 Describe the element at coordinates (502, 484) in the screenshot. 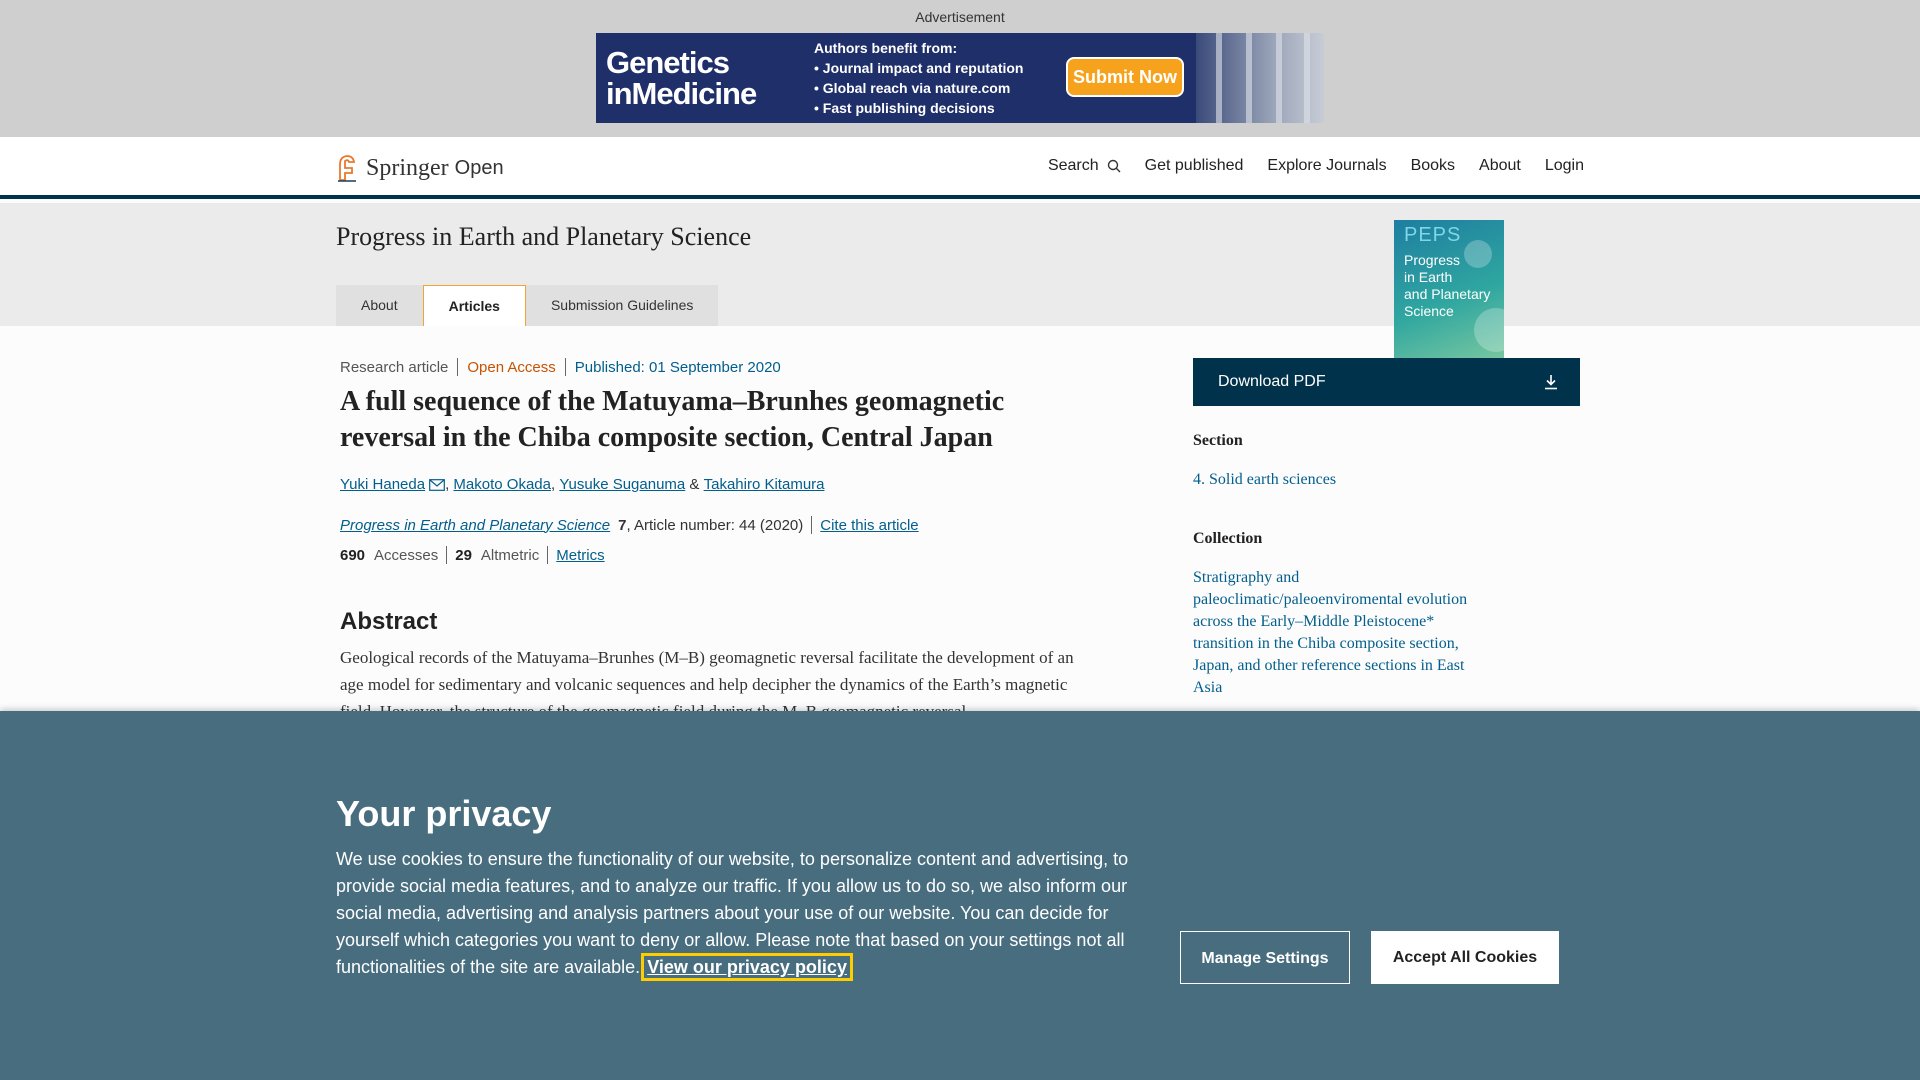

I see `author-link: Makoto Okada` at that location.